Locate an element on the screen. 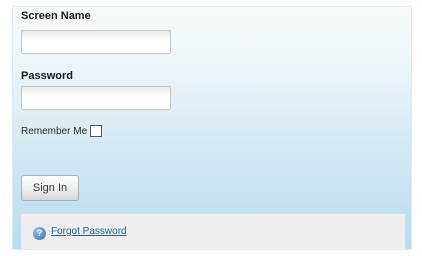  remember-me-label: Remember Me is located at coordinates (54, 131).